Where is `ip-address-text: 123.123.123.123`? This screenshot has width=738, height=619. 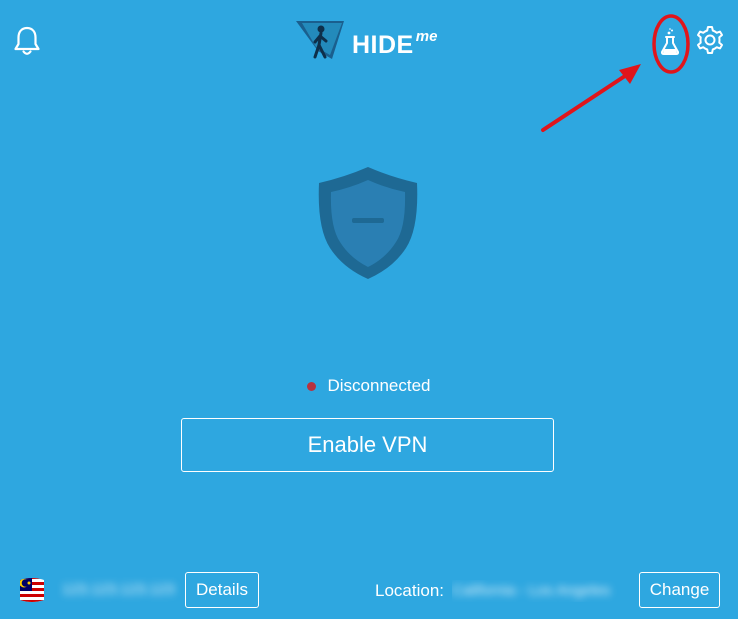
ip-address-text: 123.123.123.123 is located at coordinates (118, 589).